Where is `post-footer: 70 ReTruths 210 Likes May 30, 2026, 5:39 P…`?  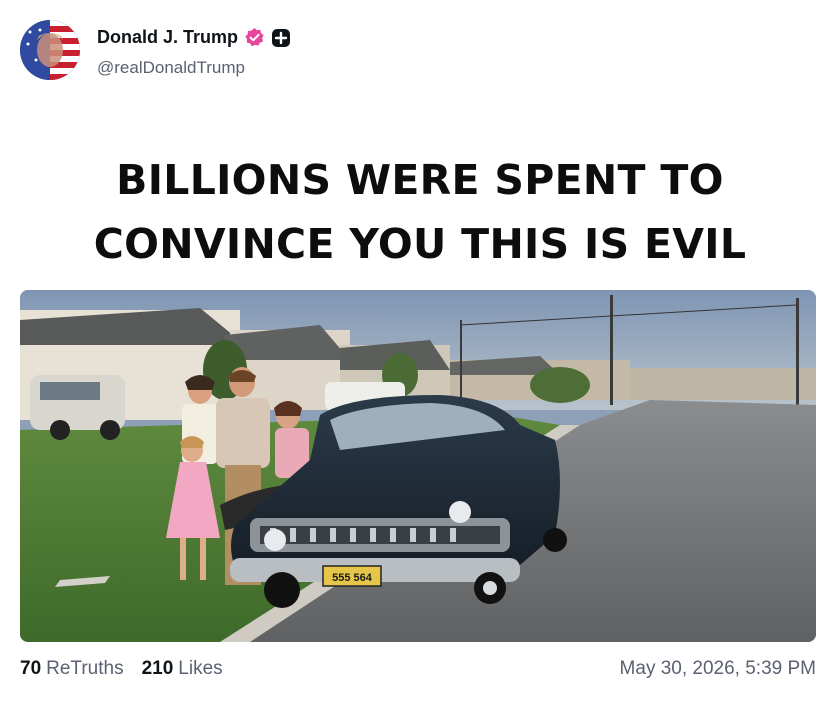 post-footer: 70 ReTruths 210 Likes May 30, 2026, 5:39 P… is located at coordinates (418, 672).